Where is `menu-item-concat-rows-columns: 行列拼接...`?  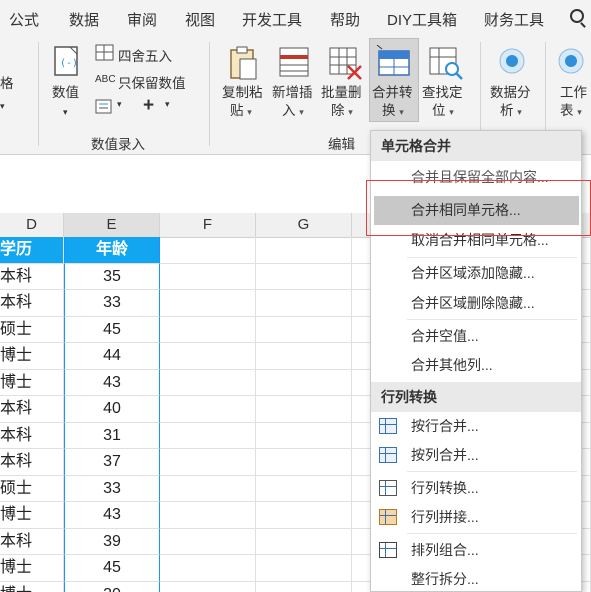
menu-item-concat-rows-columns: 行列拼接... is located at coordinates (476, 517).